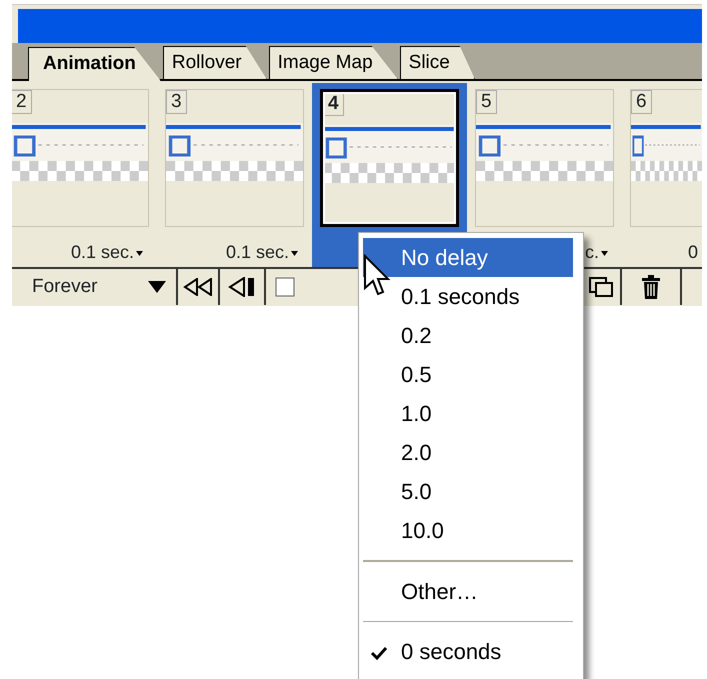  What do you see at coordinates (651, 287) in the screenshot?
I see `trash-icon` at bounding box center [651, 287].